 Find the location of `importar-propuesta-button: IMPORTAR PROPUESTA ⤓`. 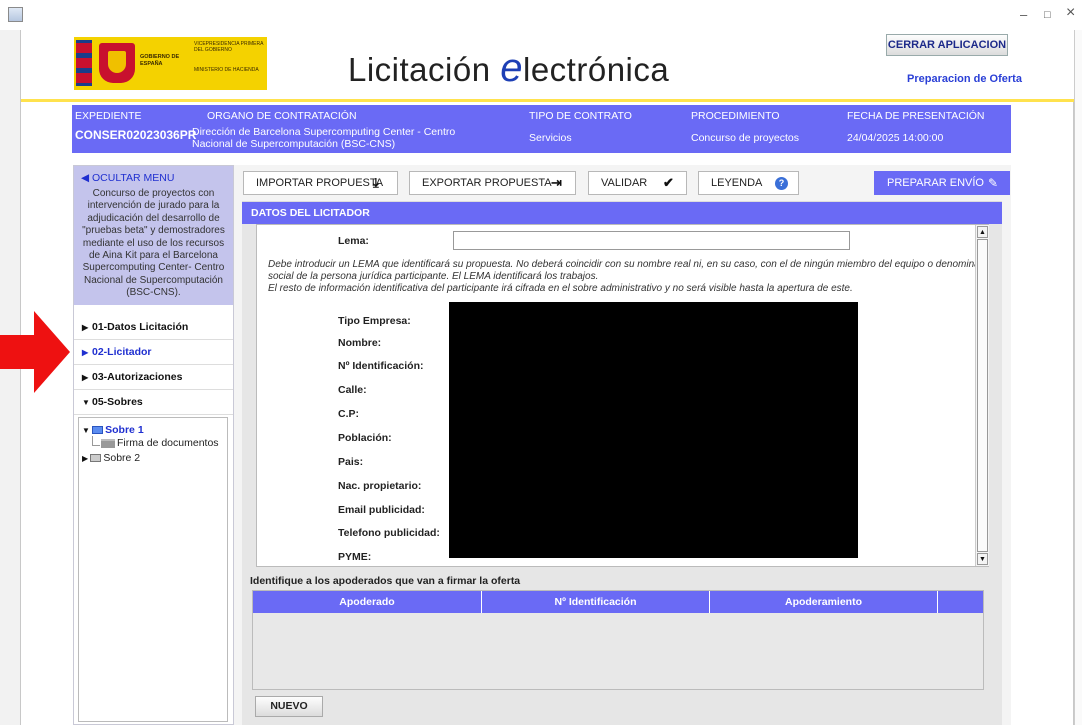

importar-propuesta-button: IMPORTAR PROPUESTA ⤓ is located at coordinates (320, 183).